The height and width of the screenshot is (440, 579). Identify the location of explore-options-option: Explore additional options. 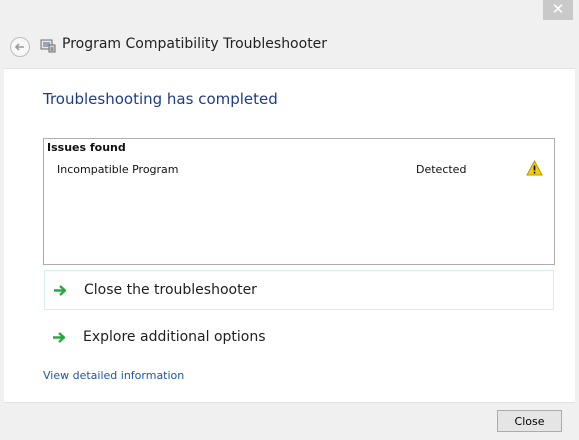
(299, 337).